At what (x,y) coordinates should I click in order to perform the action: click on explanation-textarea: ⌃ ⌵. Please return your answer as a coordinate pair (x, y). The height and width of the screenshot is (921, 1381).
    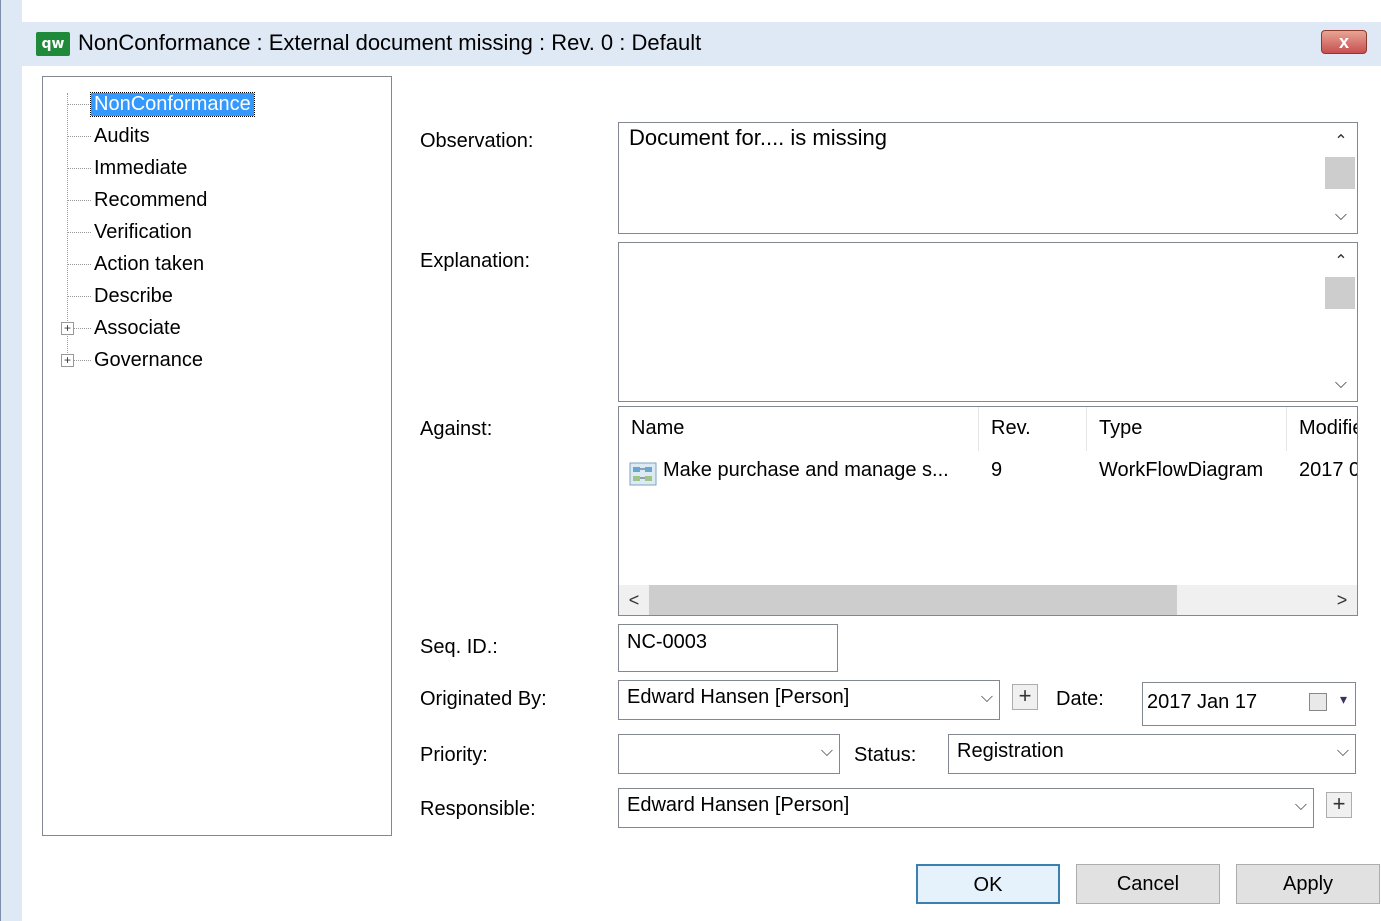
    Looking at the image, I should click on (988, 322).